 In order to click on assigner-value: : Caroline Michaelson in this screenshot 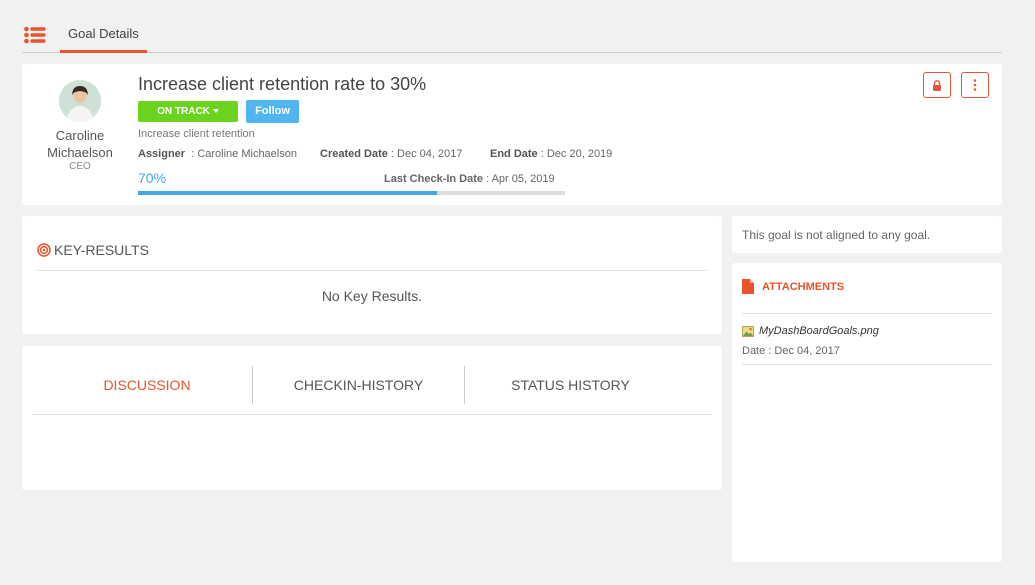, I will do `click(244, 154)`.